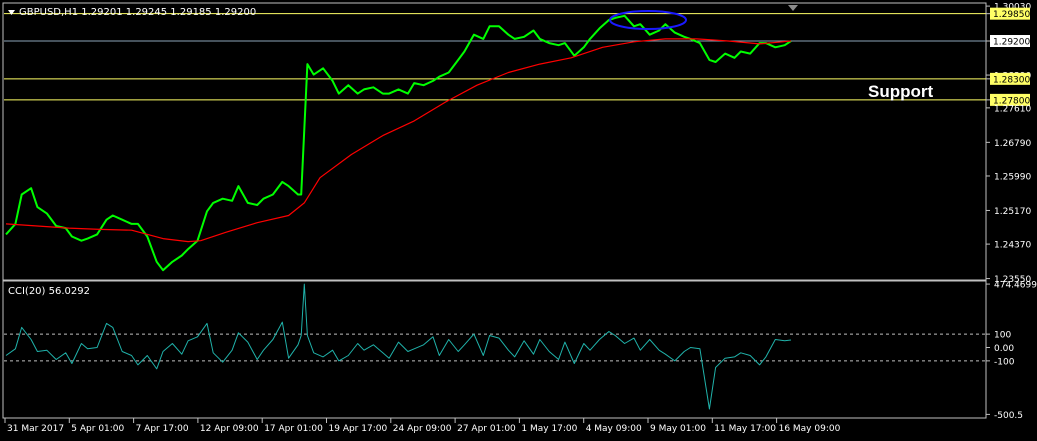 The width and height of the screenshot is (1037, 441). I want to click on support-annotation: Support, so click(900, 91).